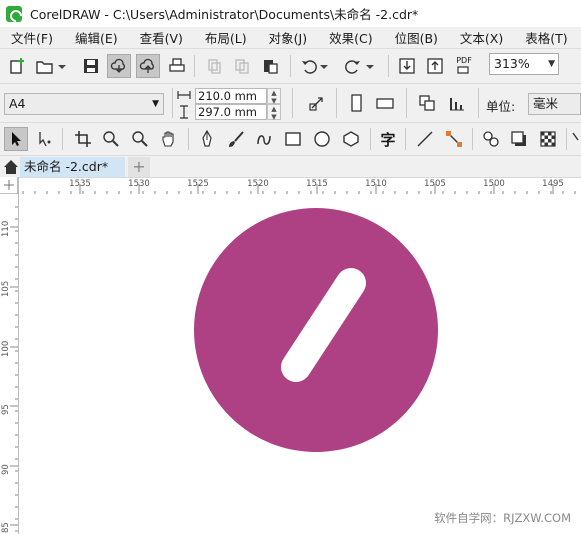 This screenshot has width=581, height=534. What do you see at coordinates (9, 185) in the screenshot?
I see `ruler-origin-corner` at bounding box center [9, 185].